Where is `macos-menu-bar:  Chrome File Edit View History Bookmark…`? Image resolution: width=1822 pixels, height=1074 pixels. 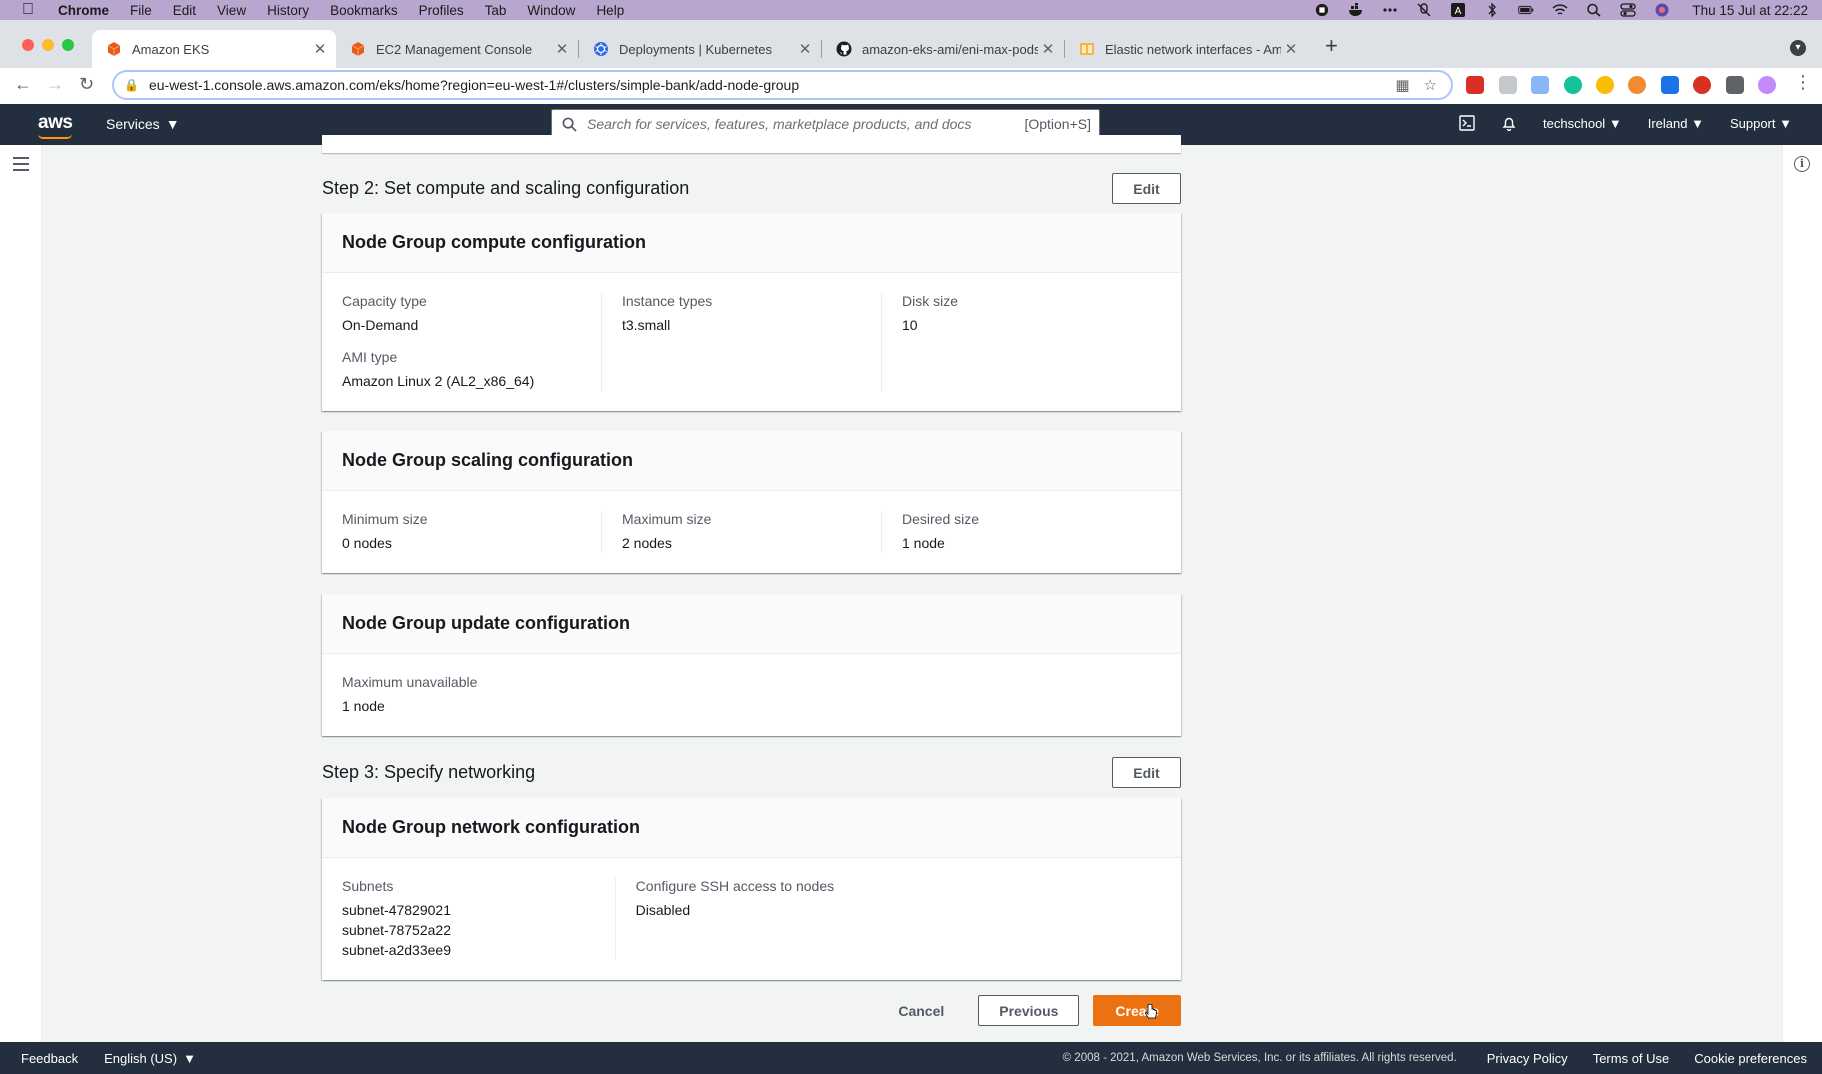
macos-menu-bar:  Chrome File Edit View History Bookmark… is located at coordinates (911, 10).